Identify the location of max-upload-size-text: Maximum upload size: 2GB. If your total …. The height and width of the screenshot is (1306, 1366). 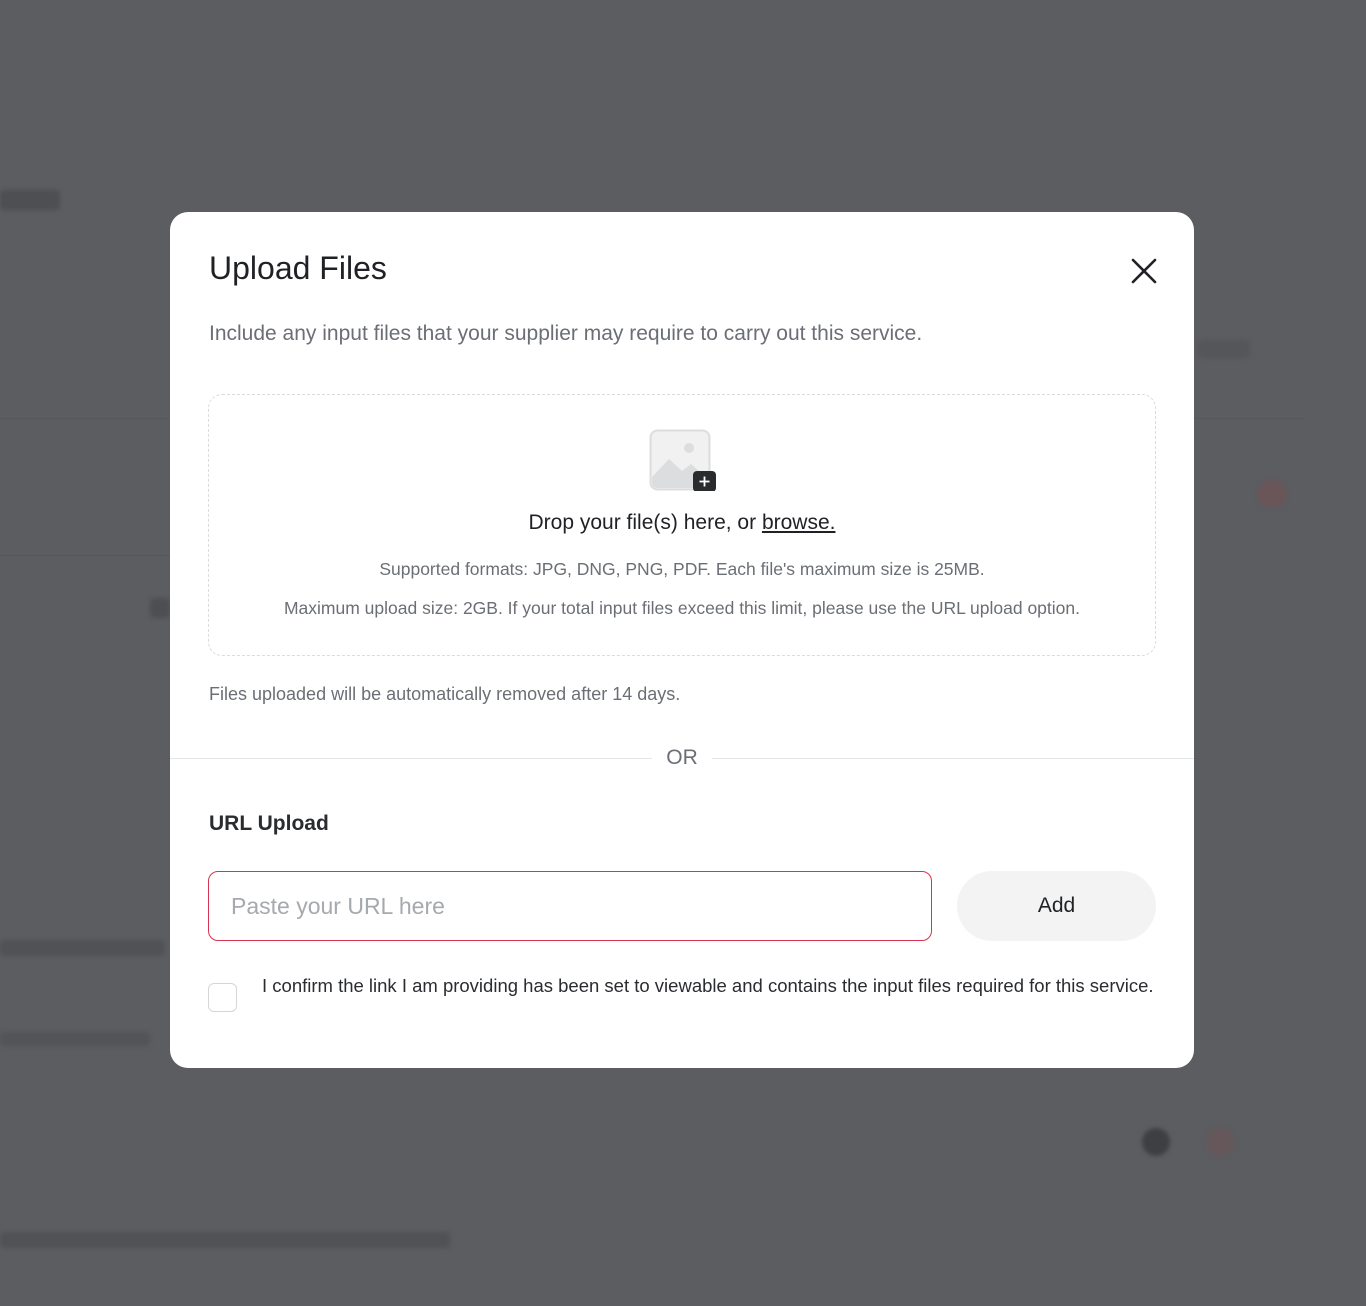
(681, 608).